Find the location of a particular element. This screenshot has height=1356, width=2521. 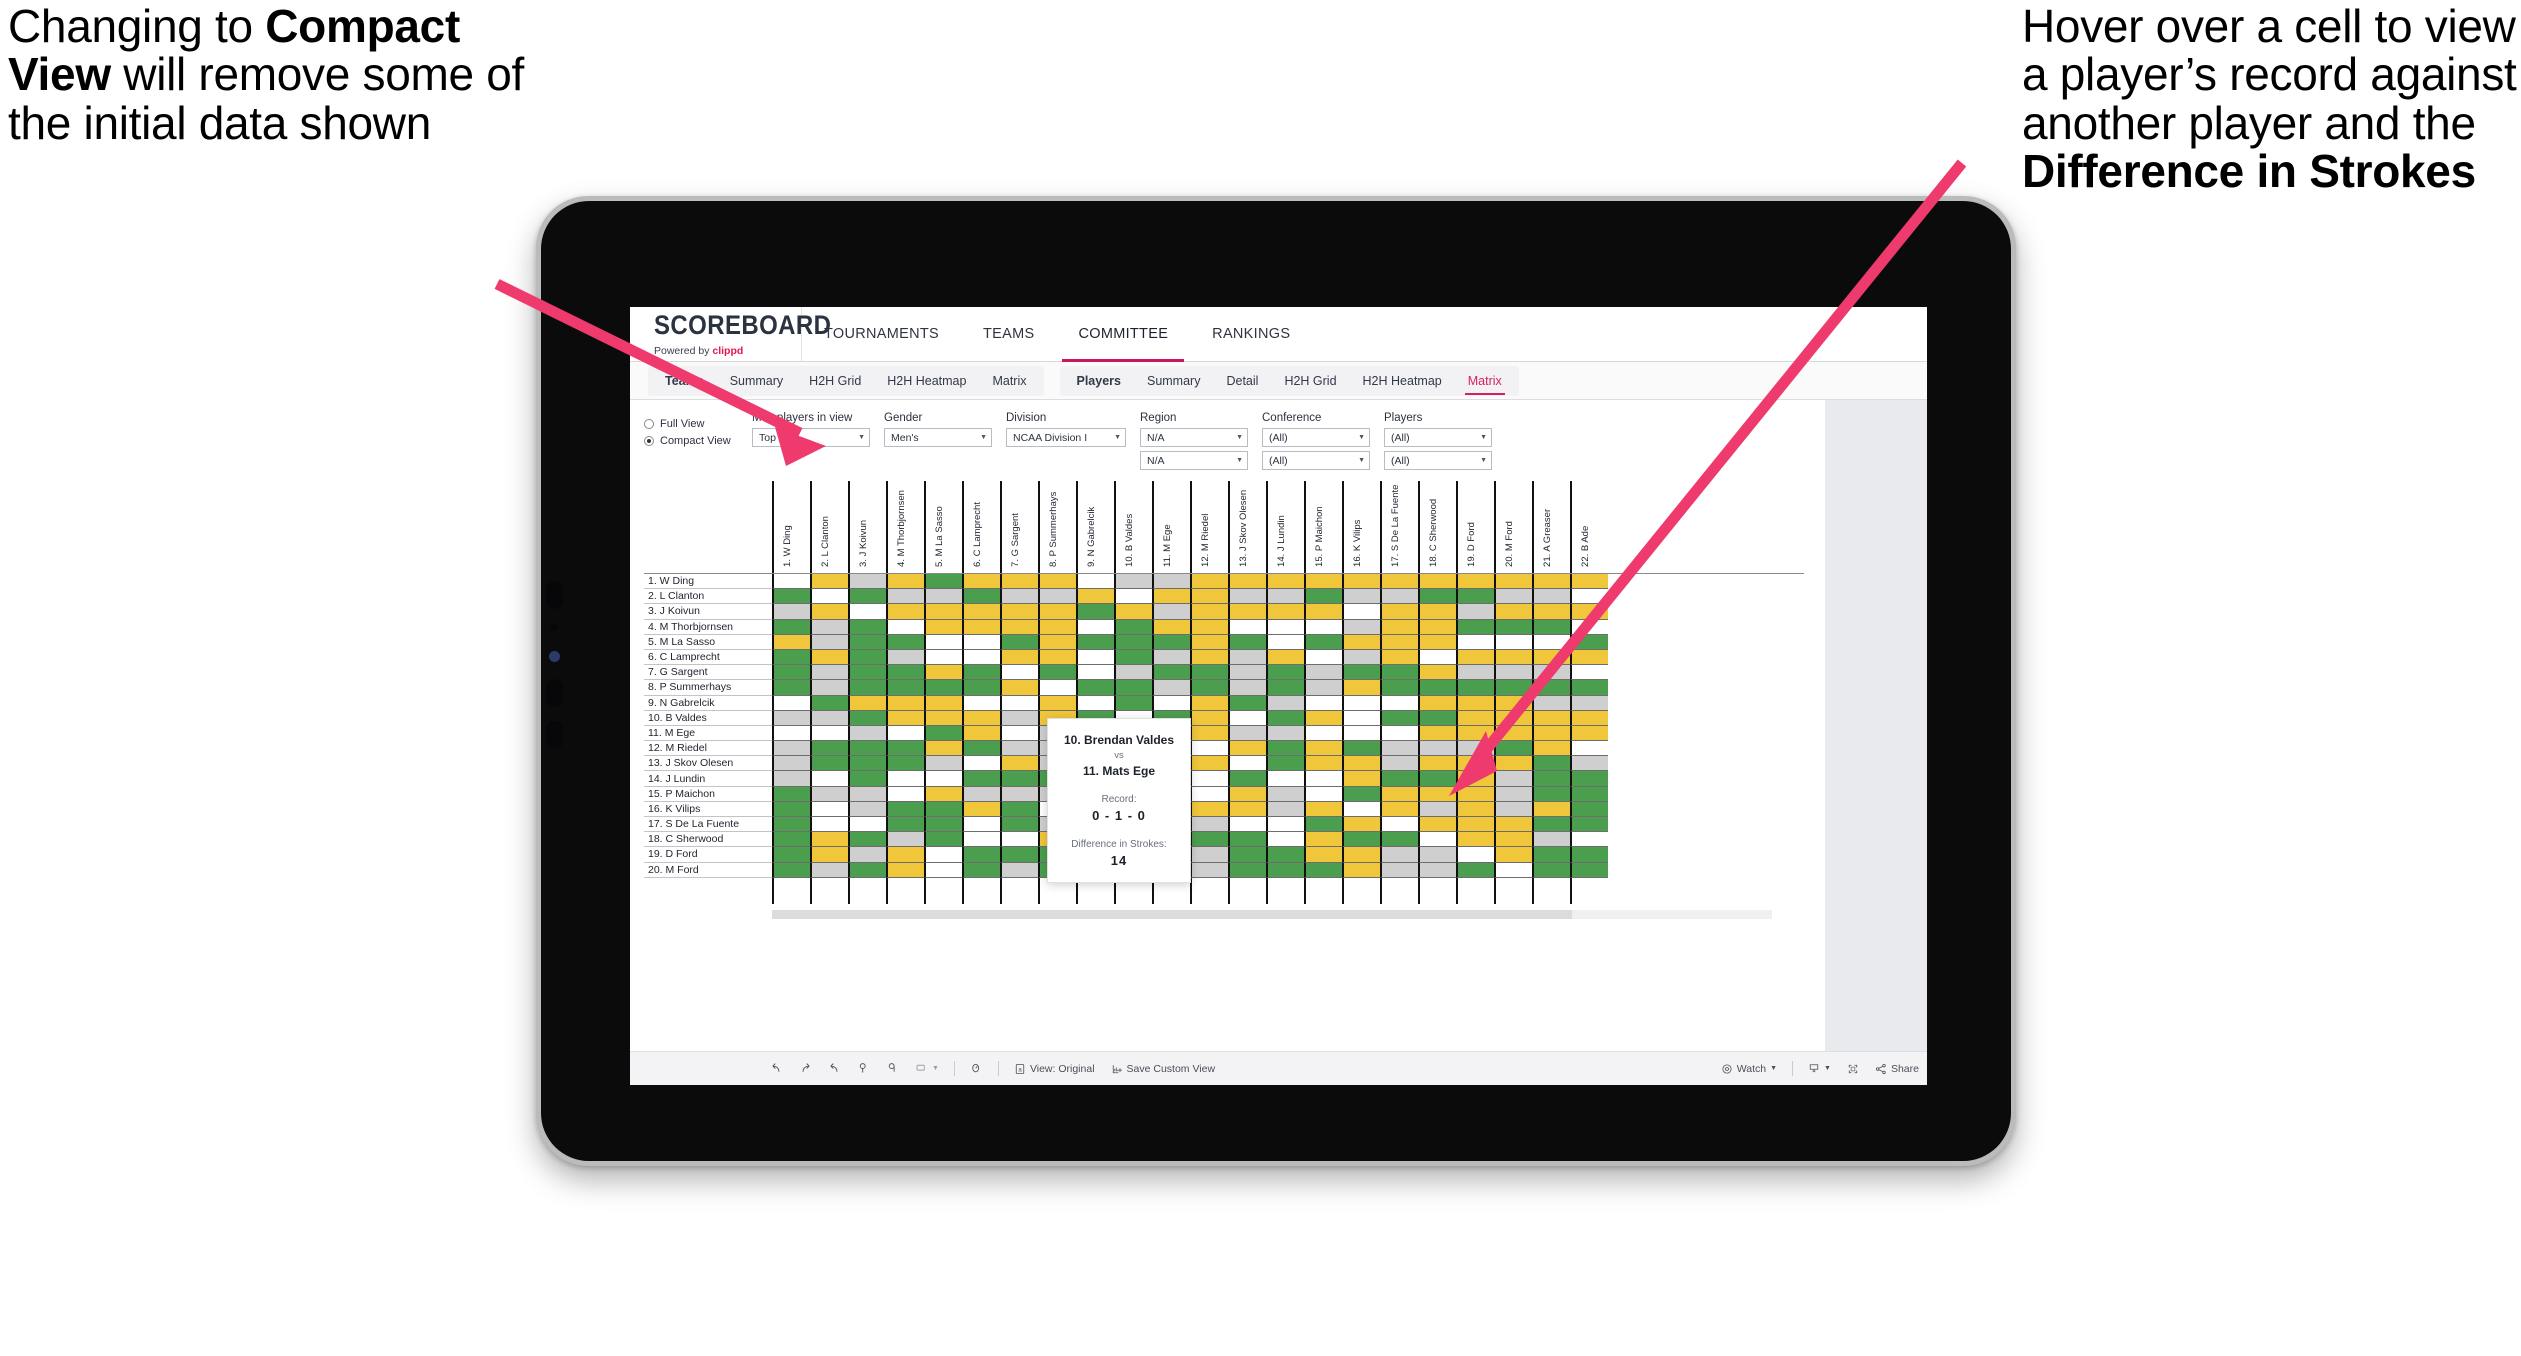

matrix-row-label: 6. C Lamprecht is located at coordinates (708, 658).